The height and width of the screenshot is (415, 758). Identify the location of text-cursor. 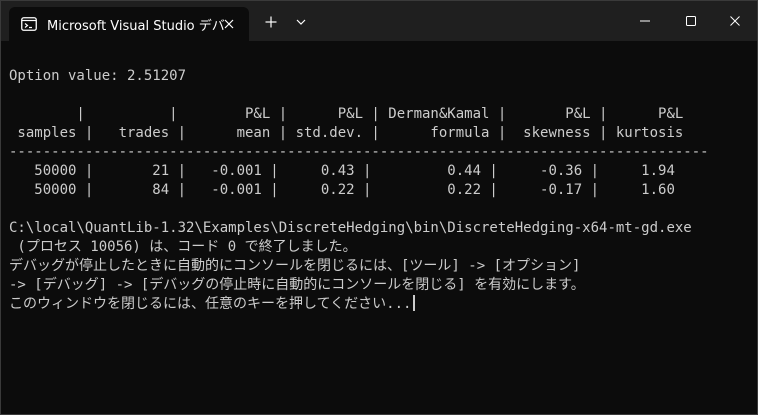
(414, 303).